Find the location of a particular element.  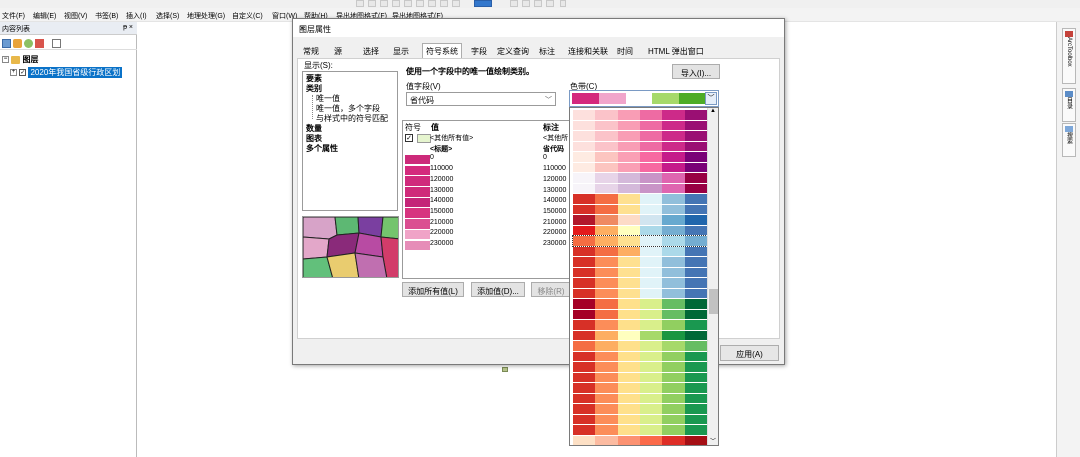

menu-customize: 自定义(C) is located at coordinates (247, 16).